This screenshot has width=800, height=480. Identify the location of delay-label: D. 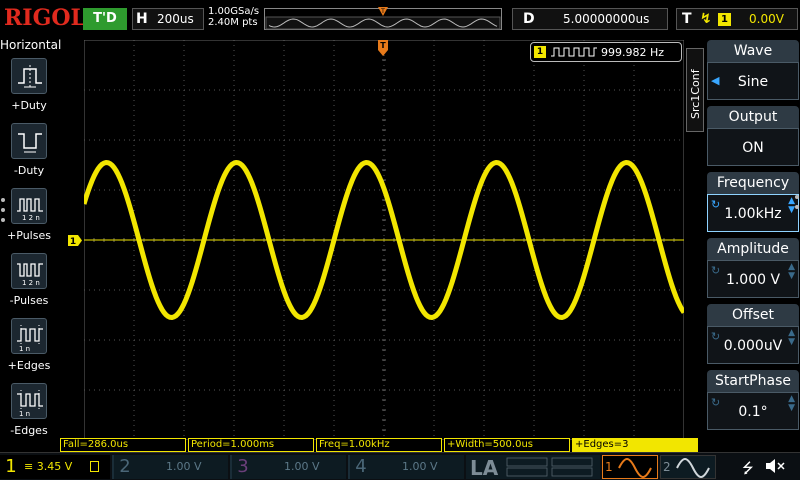
(529, 19).